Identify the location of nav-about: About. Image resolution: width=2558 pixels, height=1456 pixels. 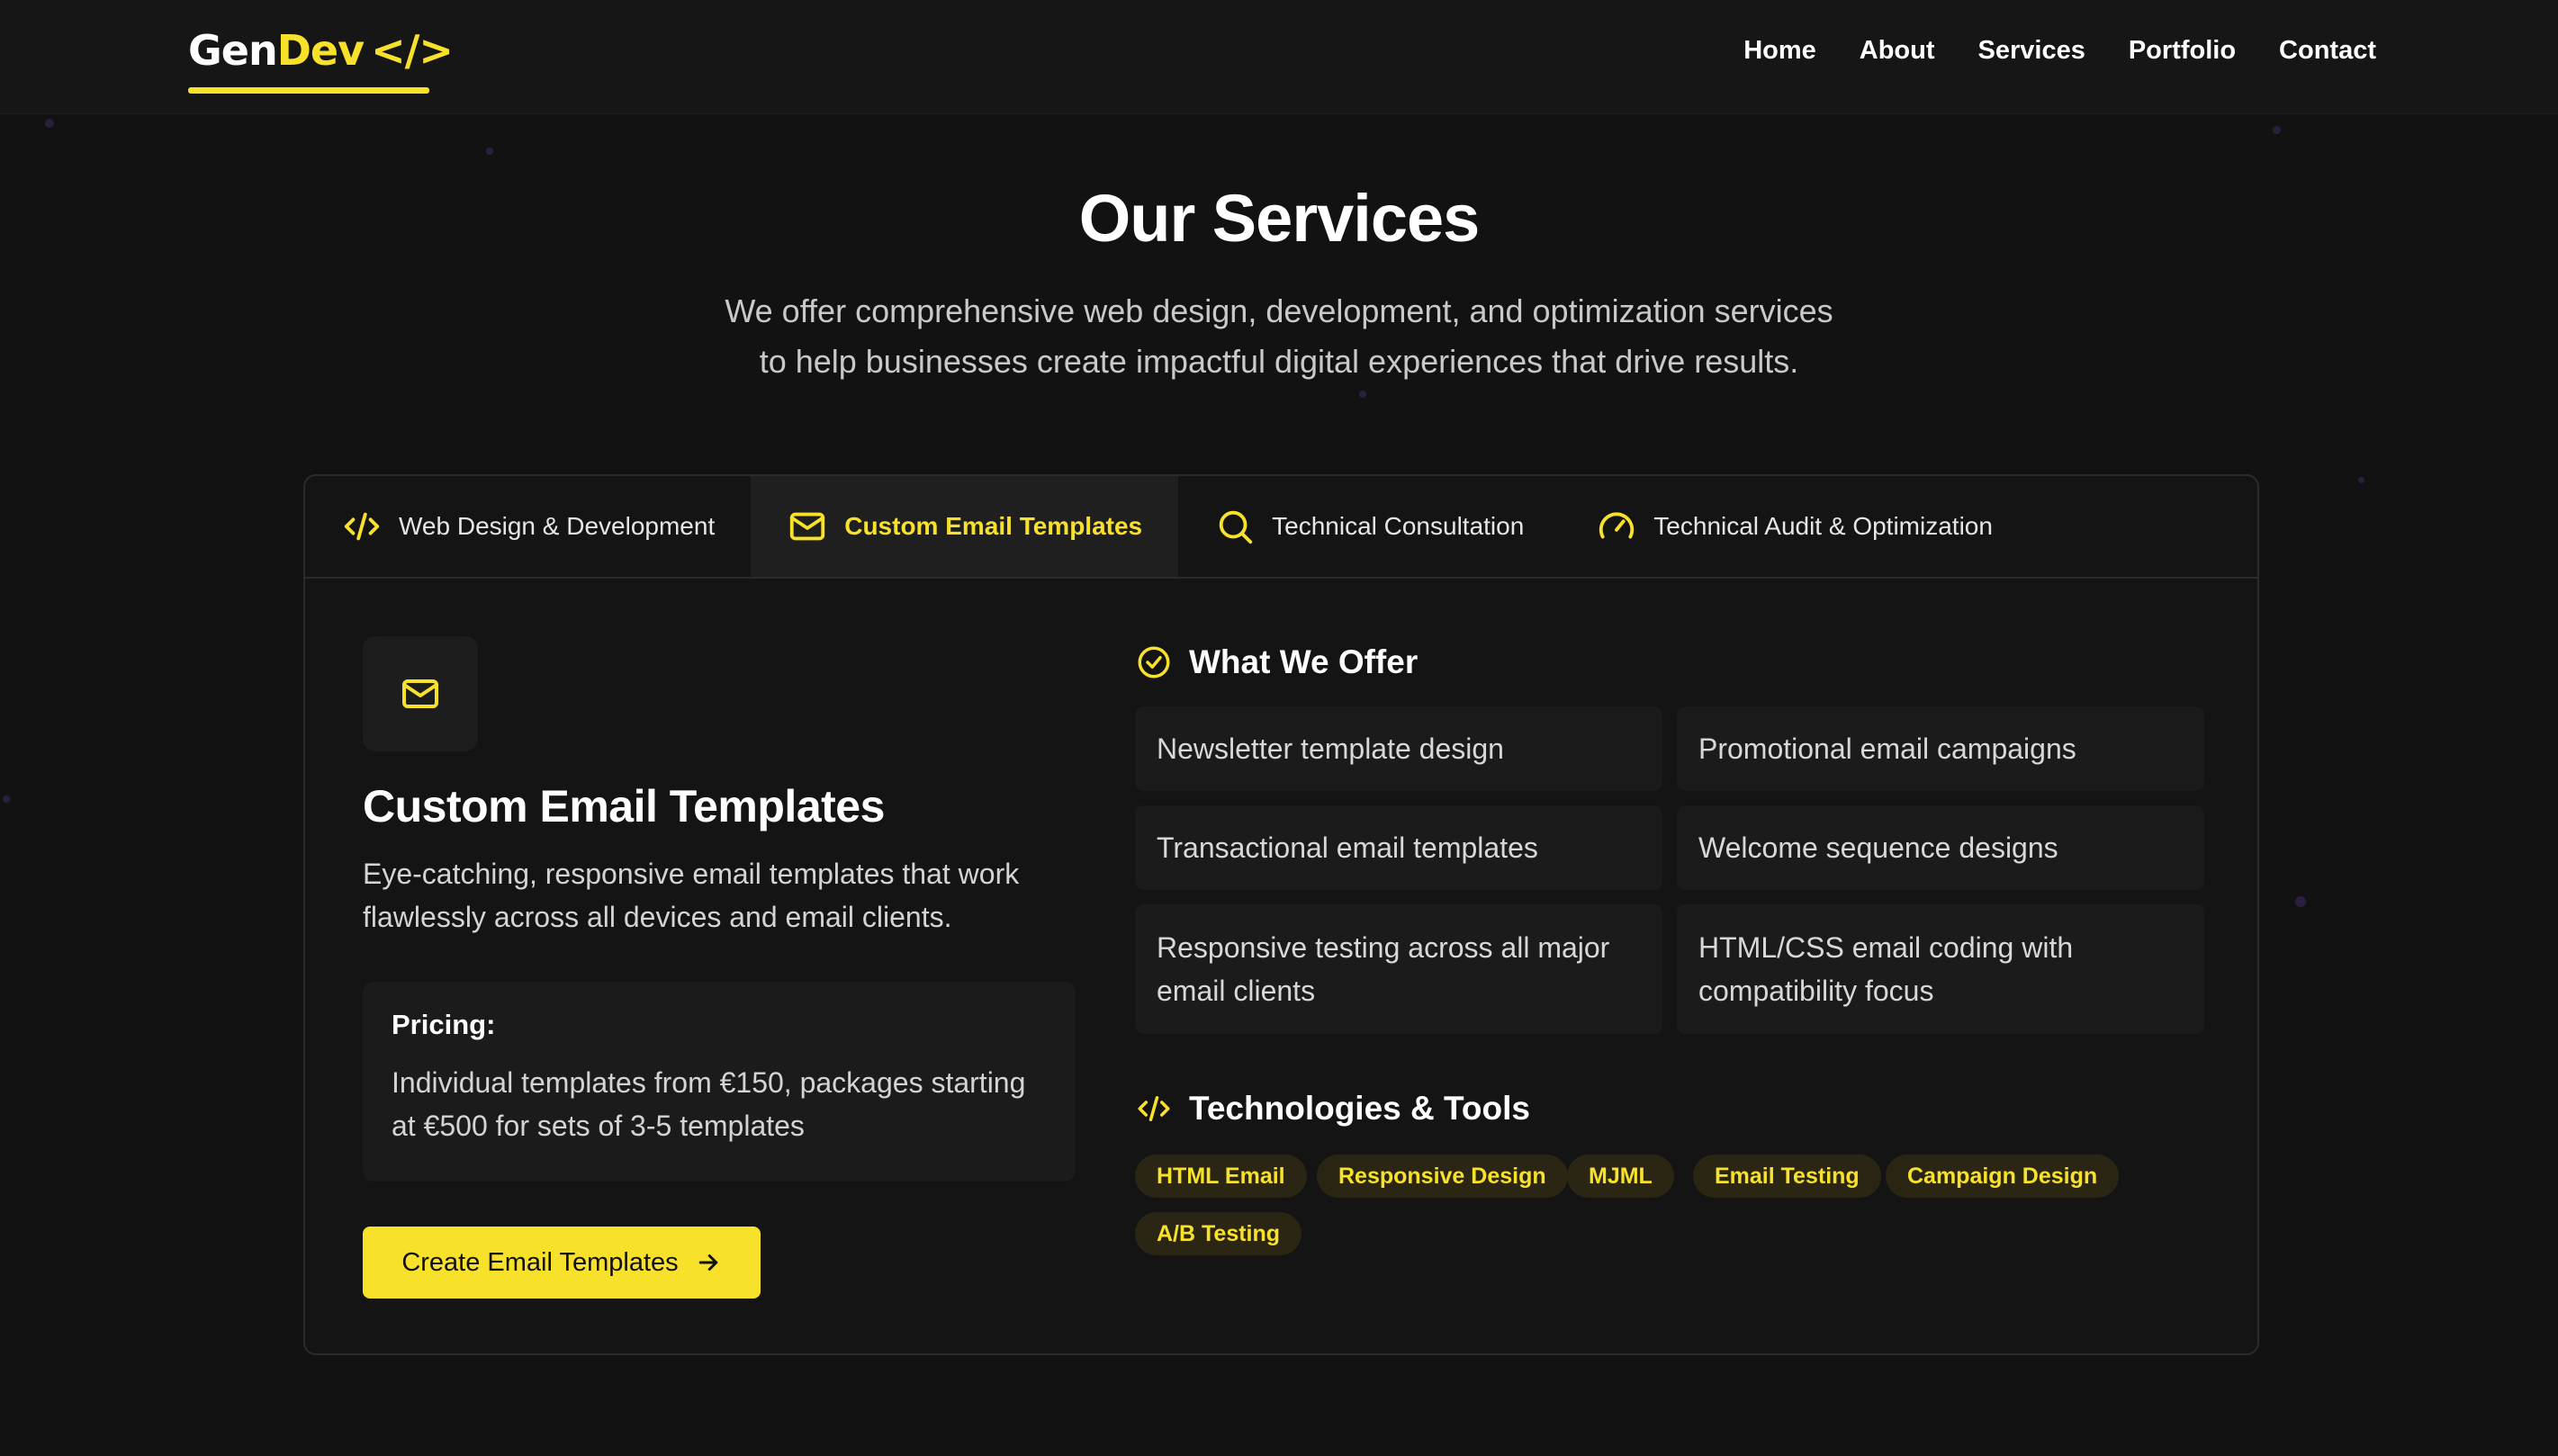
(1898, 51).